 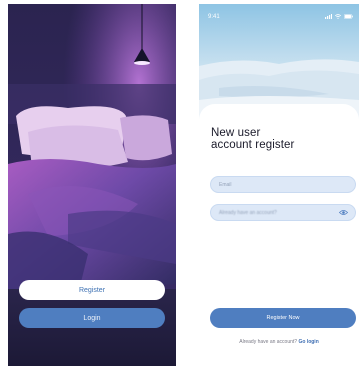 What do you see at coordinates (92, 290) in the screenshot?
I see `register-button: Register` at bounding box center [92, 290].